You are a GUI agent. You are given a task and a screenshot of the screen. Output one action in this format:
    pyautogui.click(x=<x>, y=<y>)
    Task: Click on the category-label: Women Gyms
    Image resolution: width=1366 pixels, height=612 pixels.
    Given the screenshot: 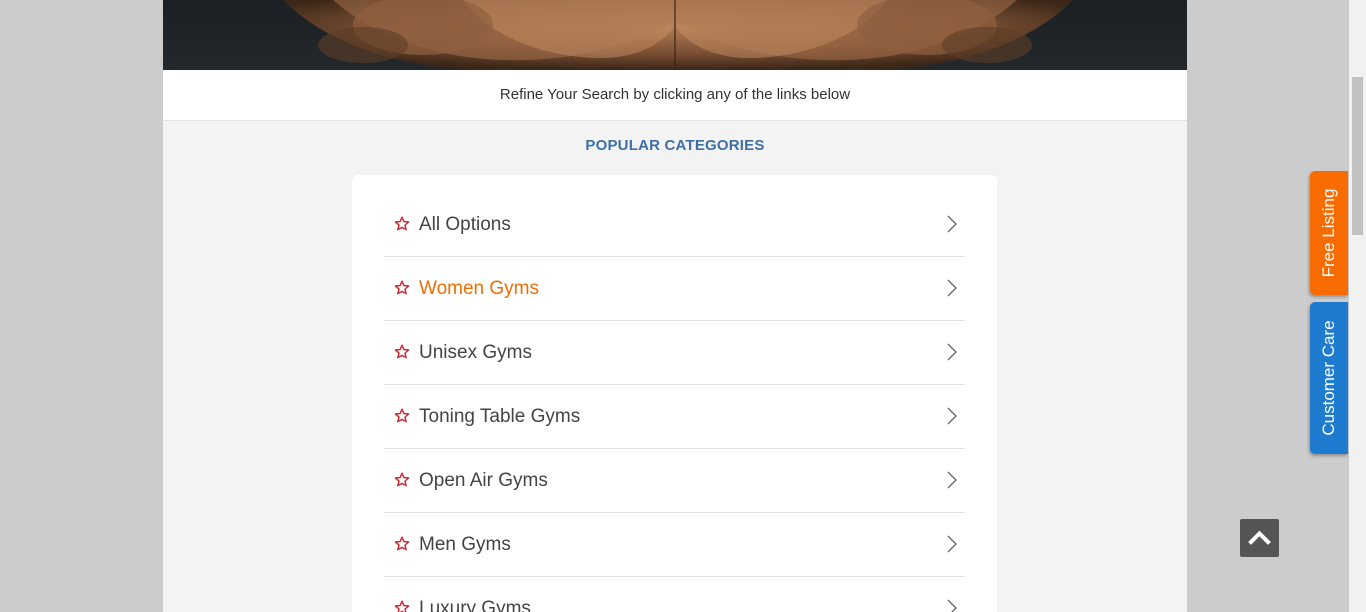 What is the action you would take?
    pyautogui.click(x=479, y=288)
    